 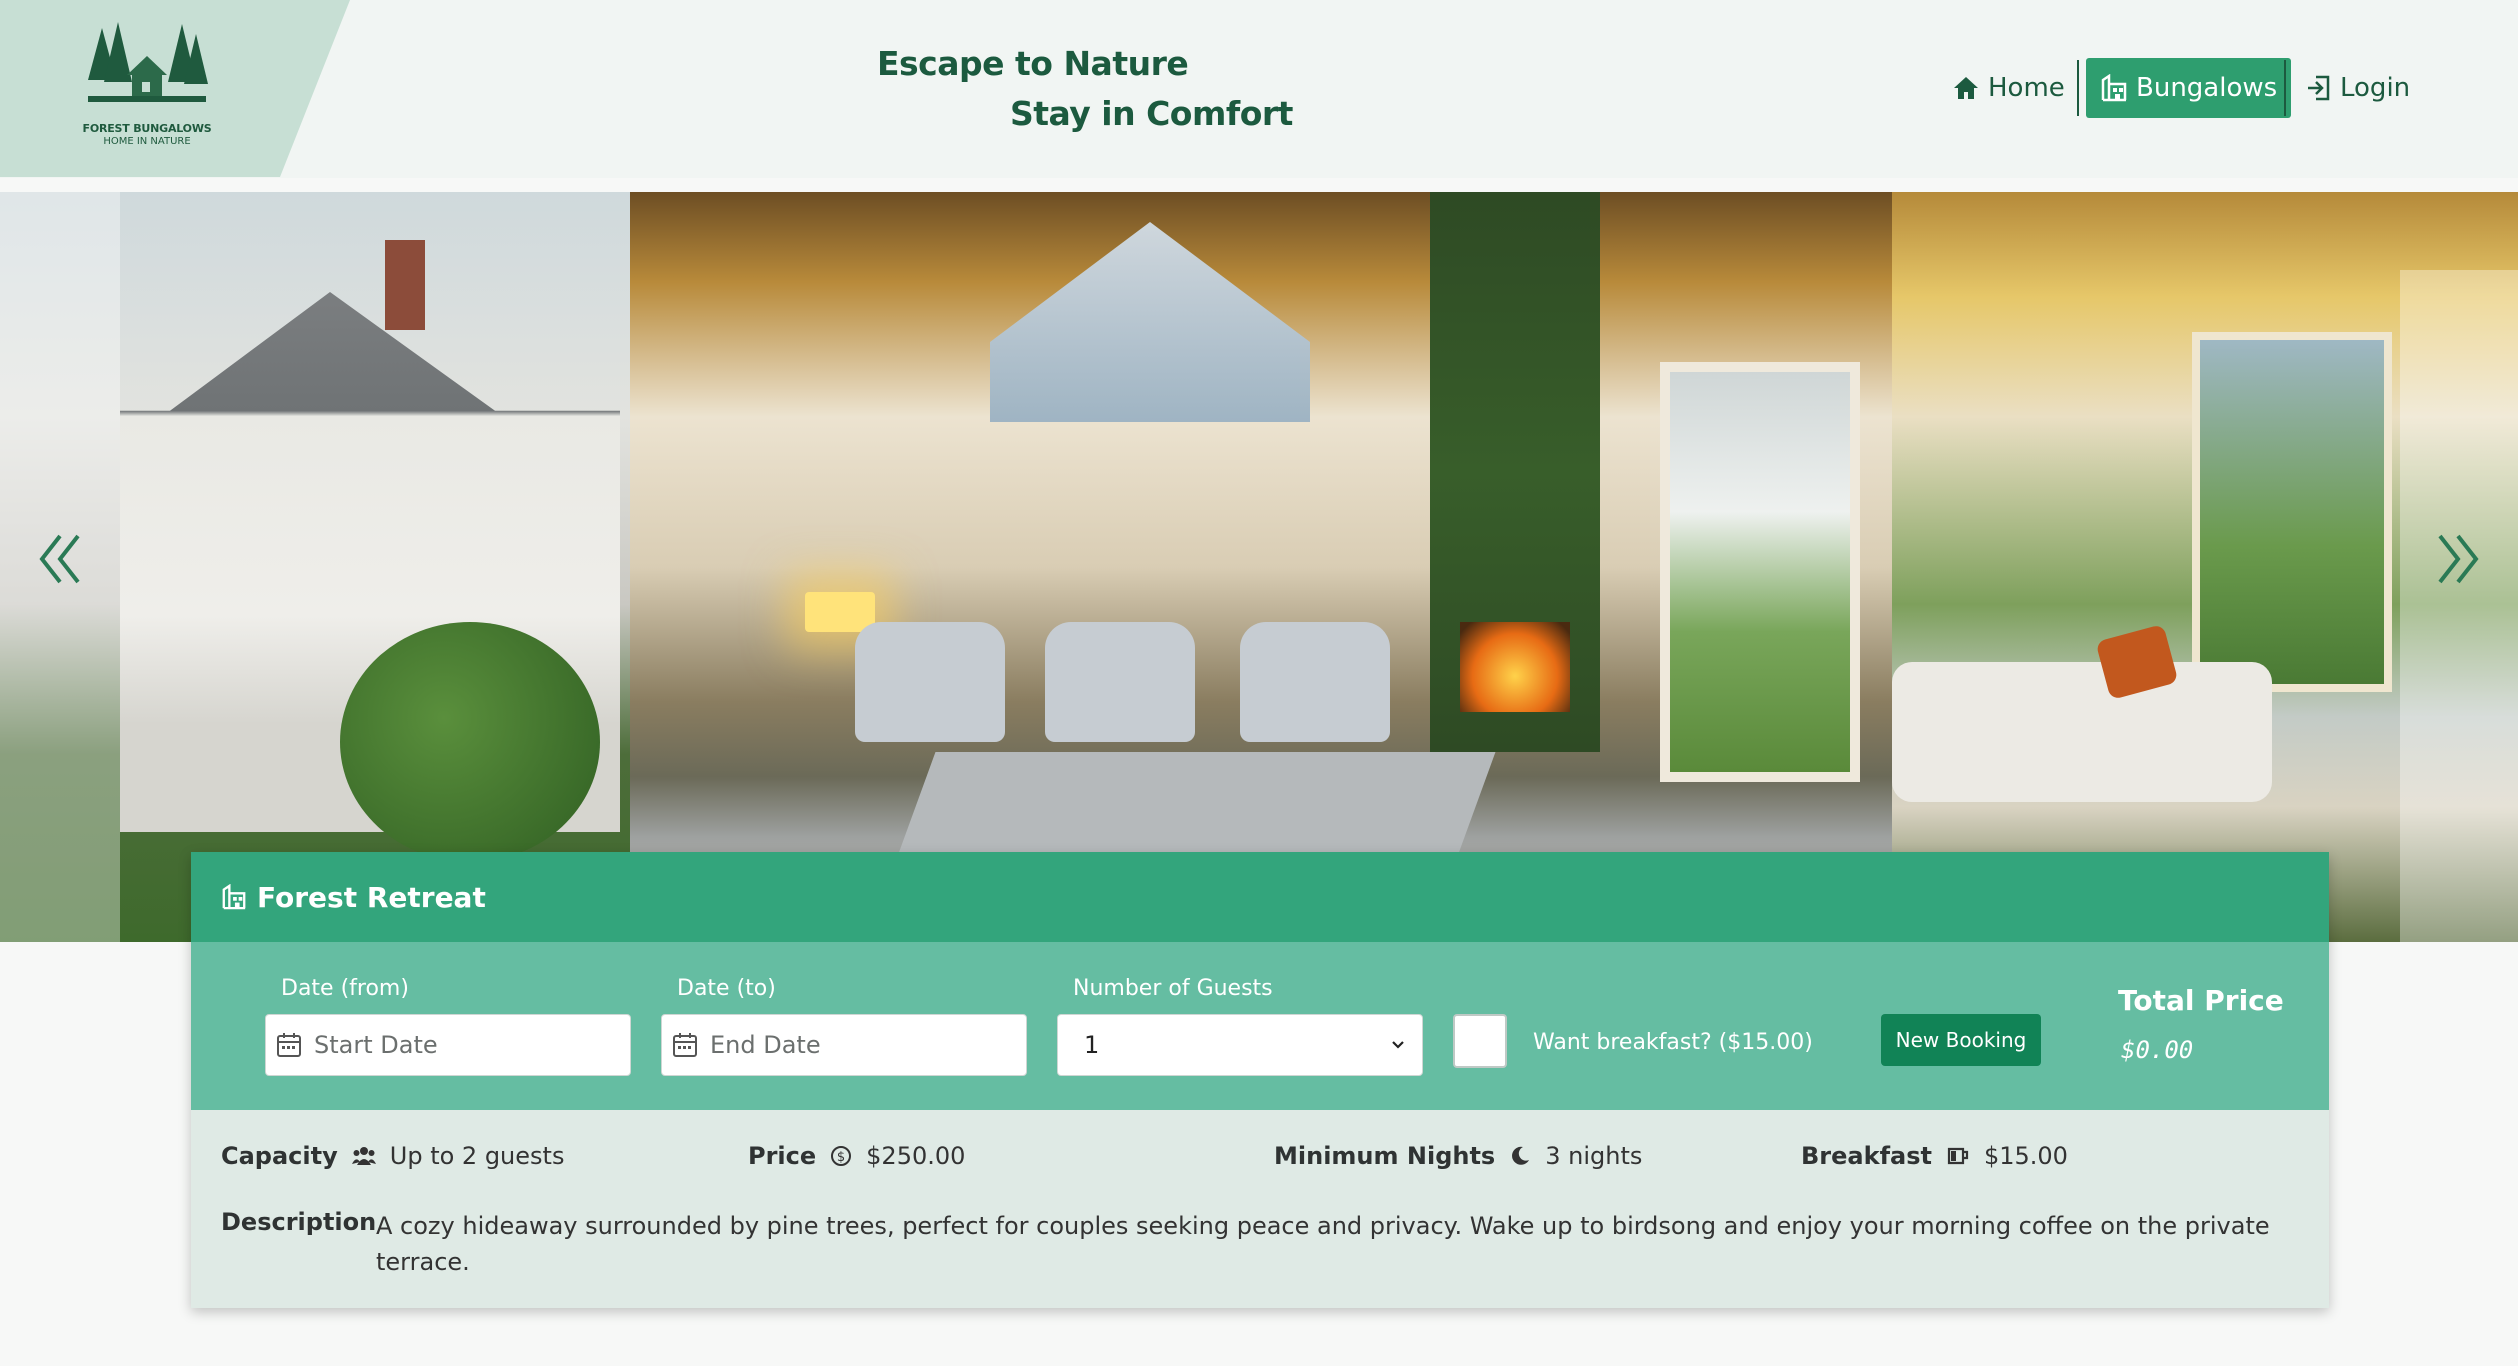 I want to click on moon-icon, so click(x=1521, y=1155).